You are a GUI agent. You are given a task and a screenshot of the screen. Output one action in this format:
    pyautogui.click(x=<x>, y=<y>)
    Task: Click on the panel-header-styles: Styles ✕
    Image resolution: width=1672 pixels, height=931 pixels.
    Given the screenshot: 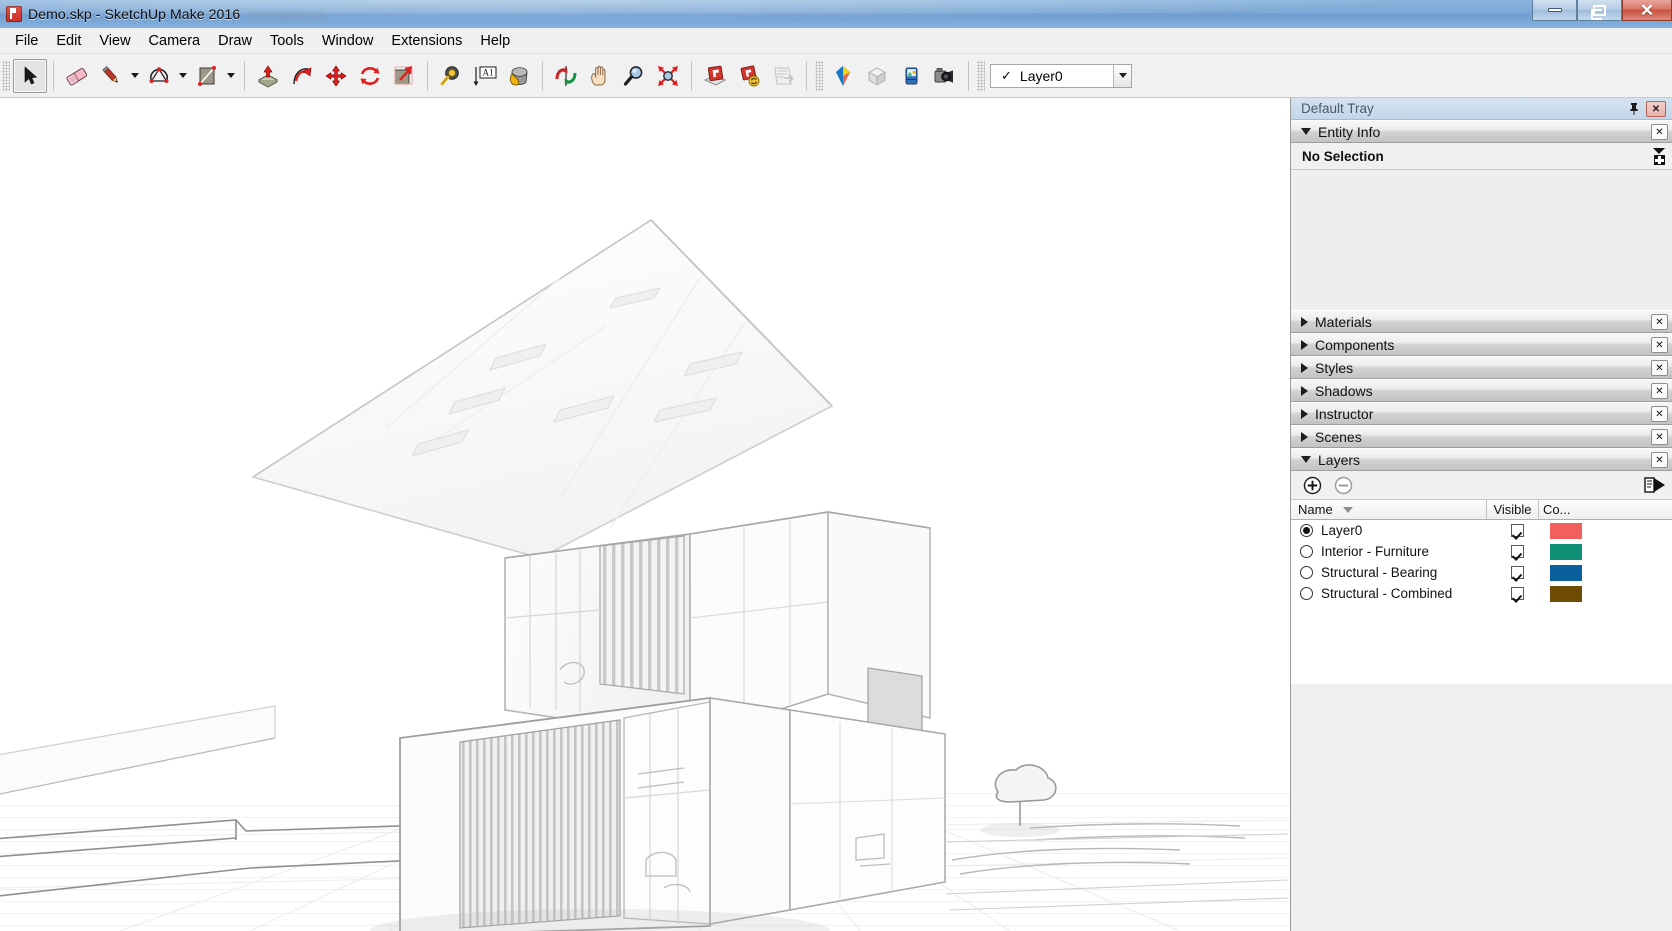 What is the action you would take?
    pyautogui.click(x=1481, y=367)
    